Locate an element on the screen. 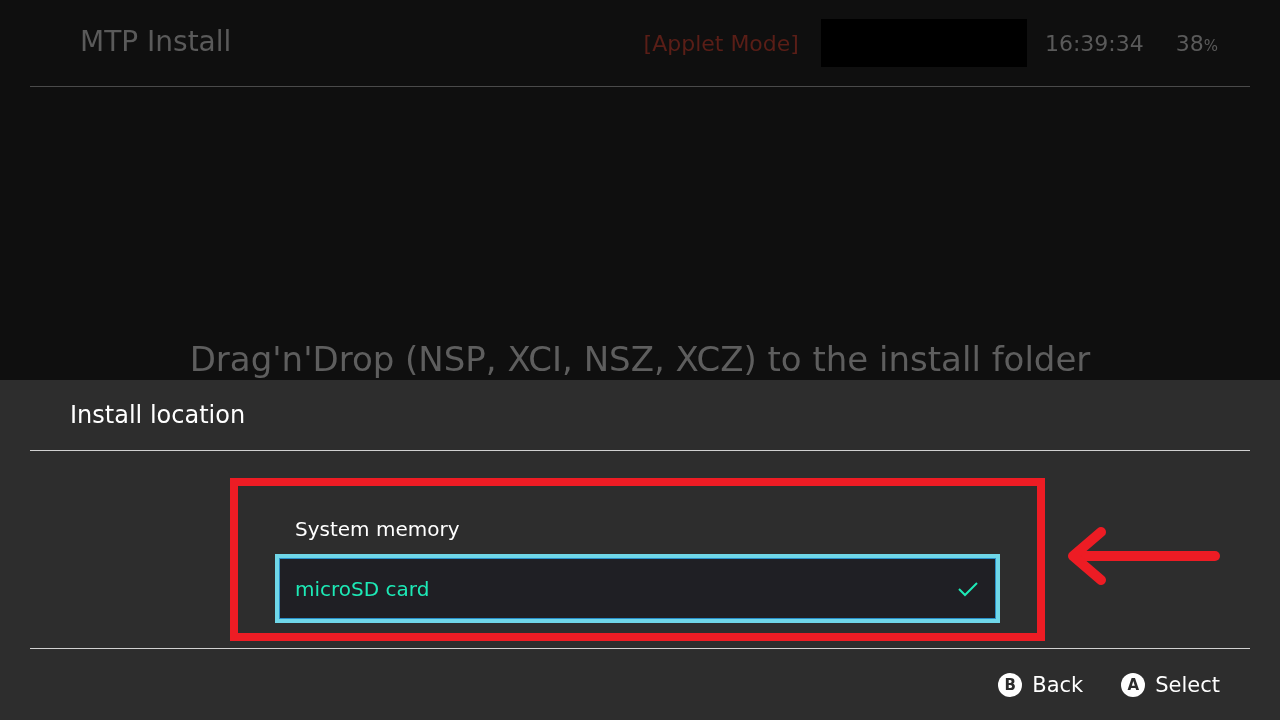 The width and height of the screenshot is (1280, 720). controller-key-icon: A is located at coordinates (1133, 684).